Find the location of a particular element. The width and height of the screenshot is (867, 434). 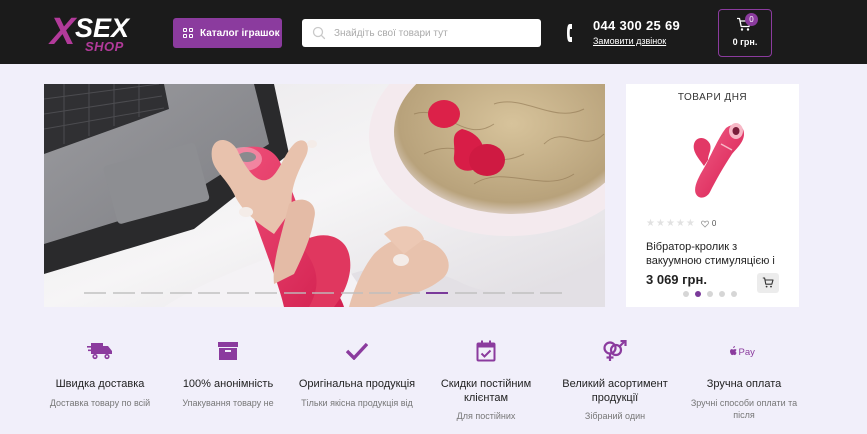

phone-number: 044 300 25 69 is located at coordinates (636, 25).